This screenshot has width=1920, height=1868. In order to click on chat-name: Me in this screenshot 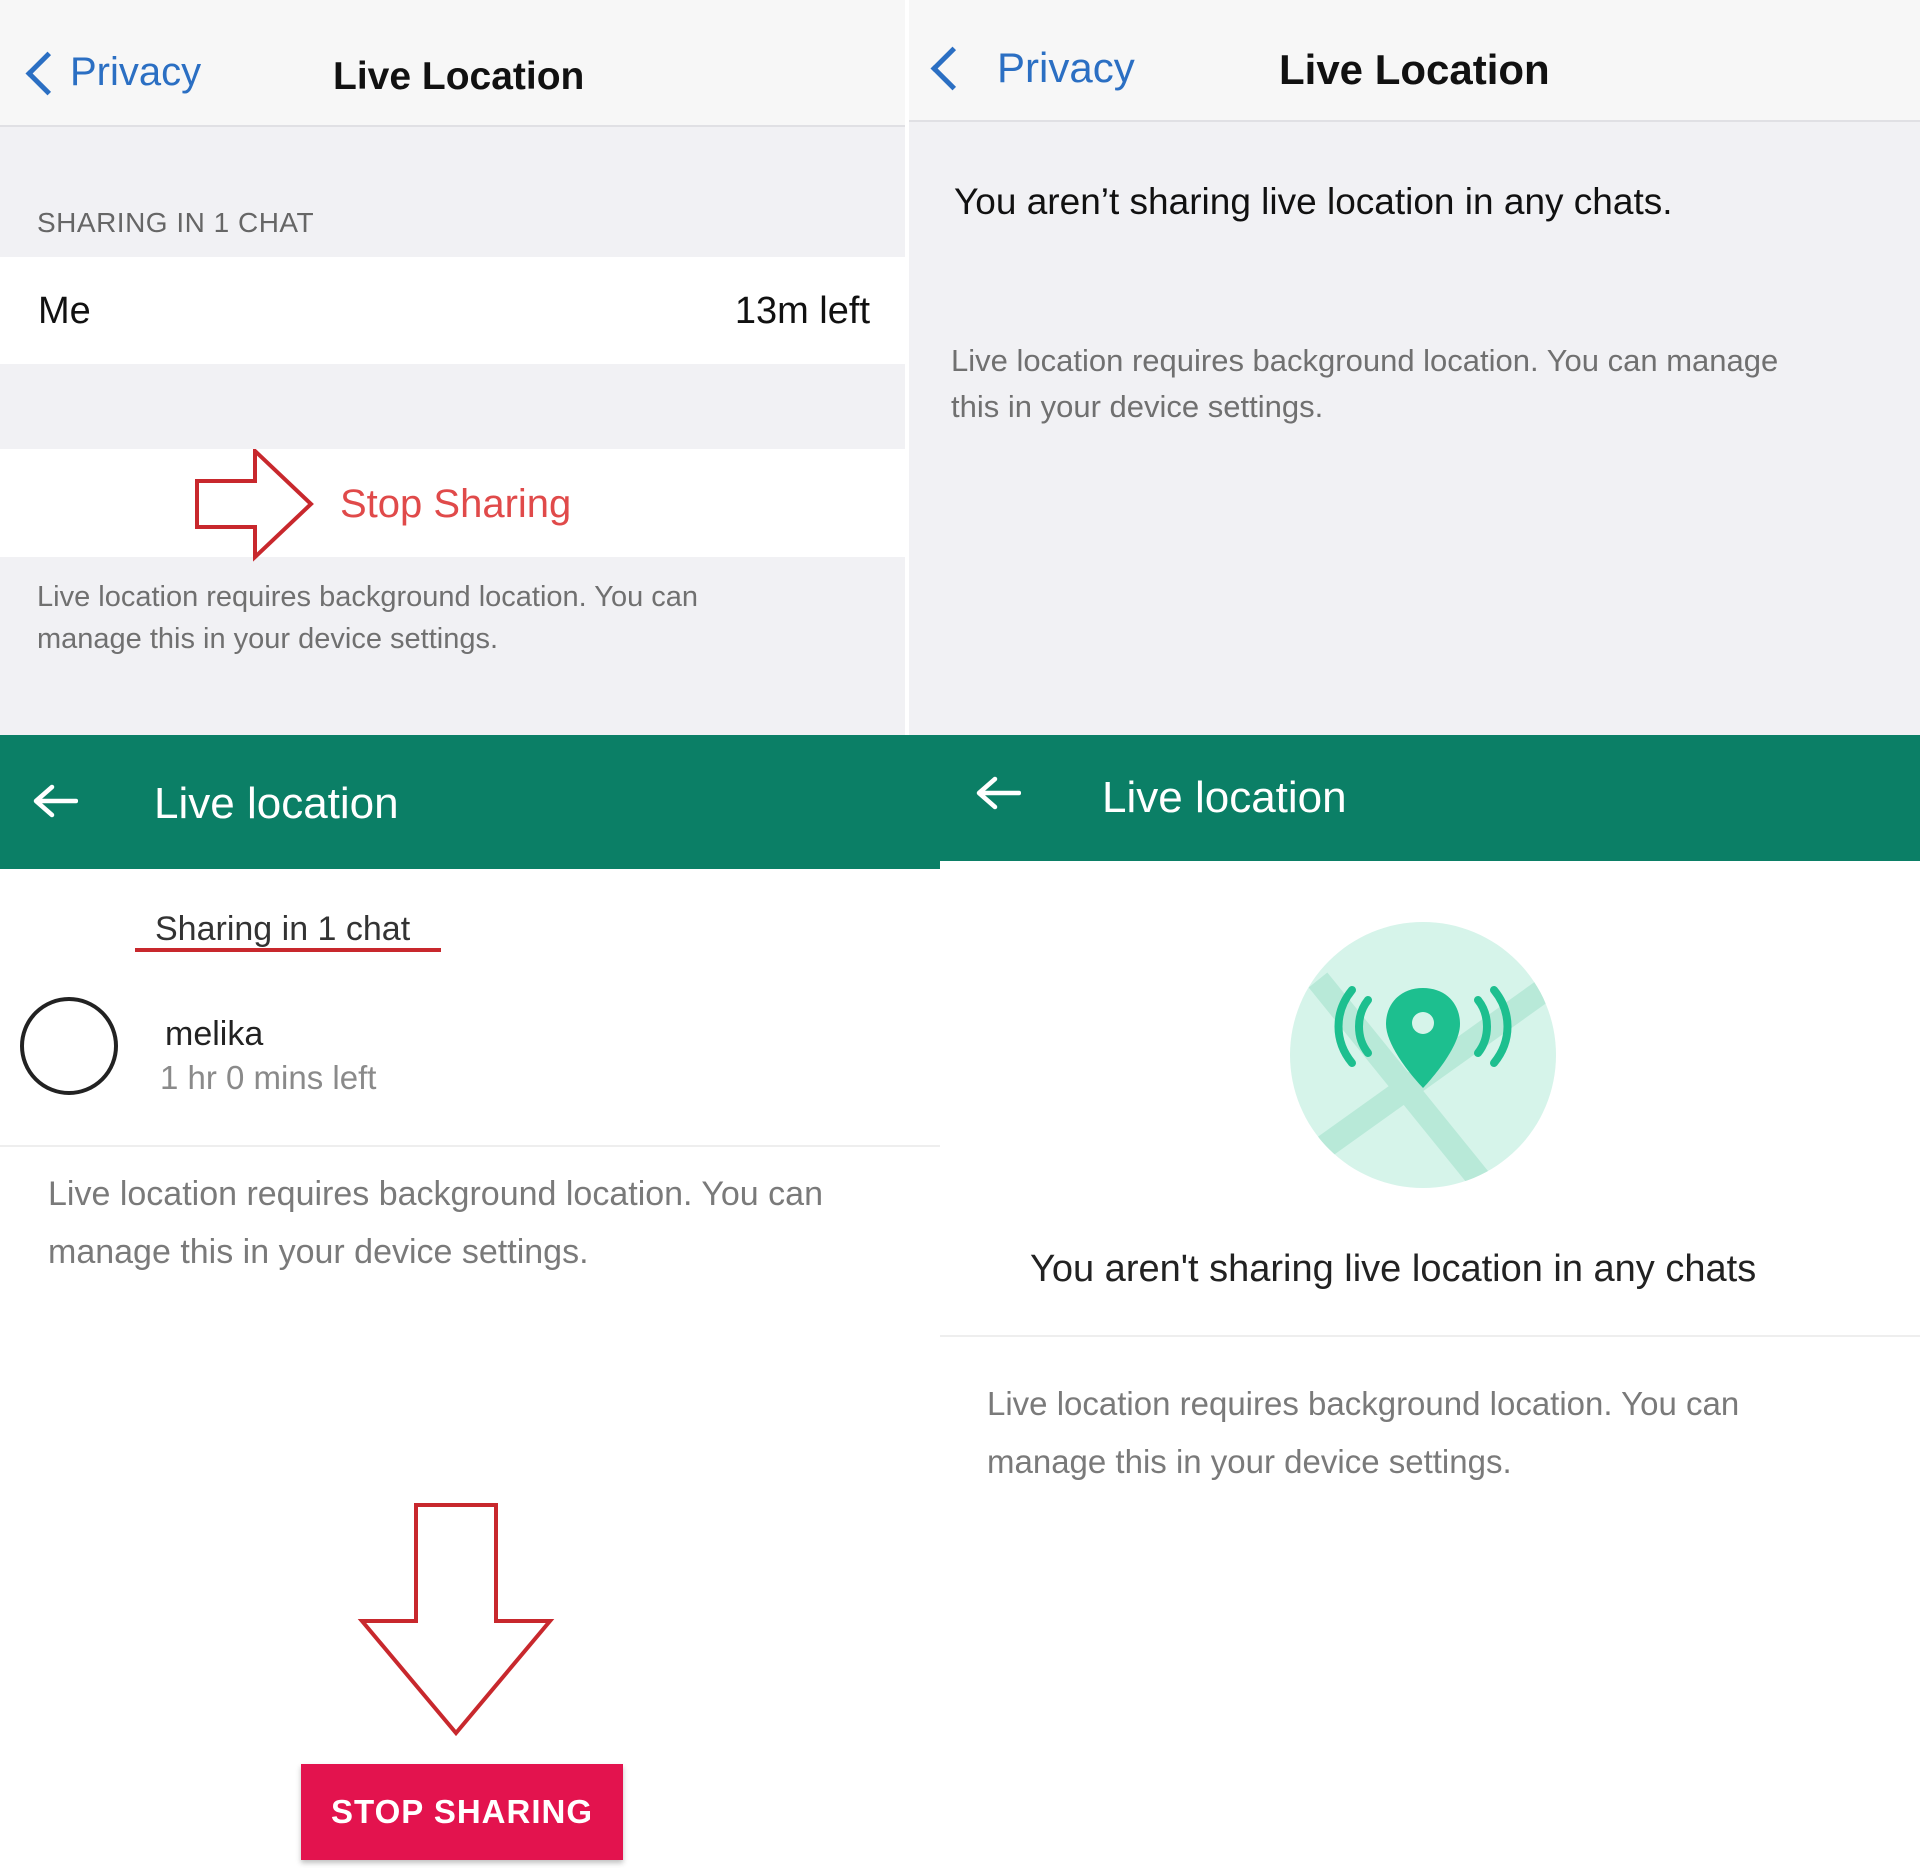, I will do `click(64, 311)`.